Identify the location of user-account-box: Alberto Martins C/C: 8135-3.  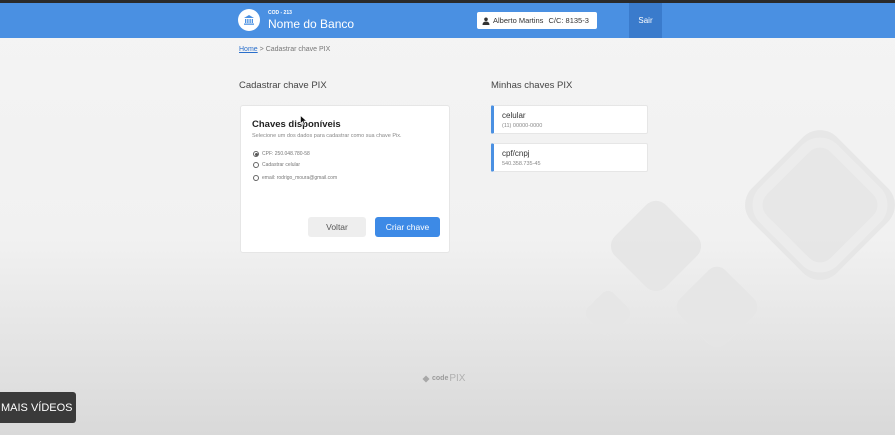
(537, 20).